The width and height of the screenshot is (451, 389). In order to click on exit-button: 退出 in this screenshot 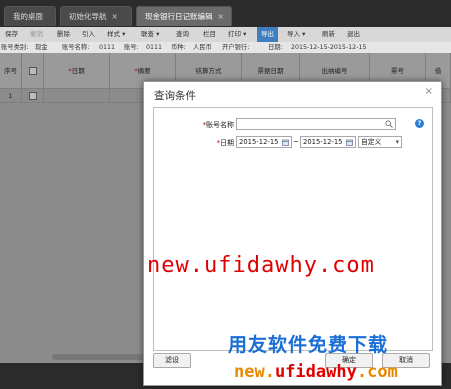, I will do `click(353, 34)`.